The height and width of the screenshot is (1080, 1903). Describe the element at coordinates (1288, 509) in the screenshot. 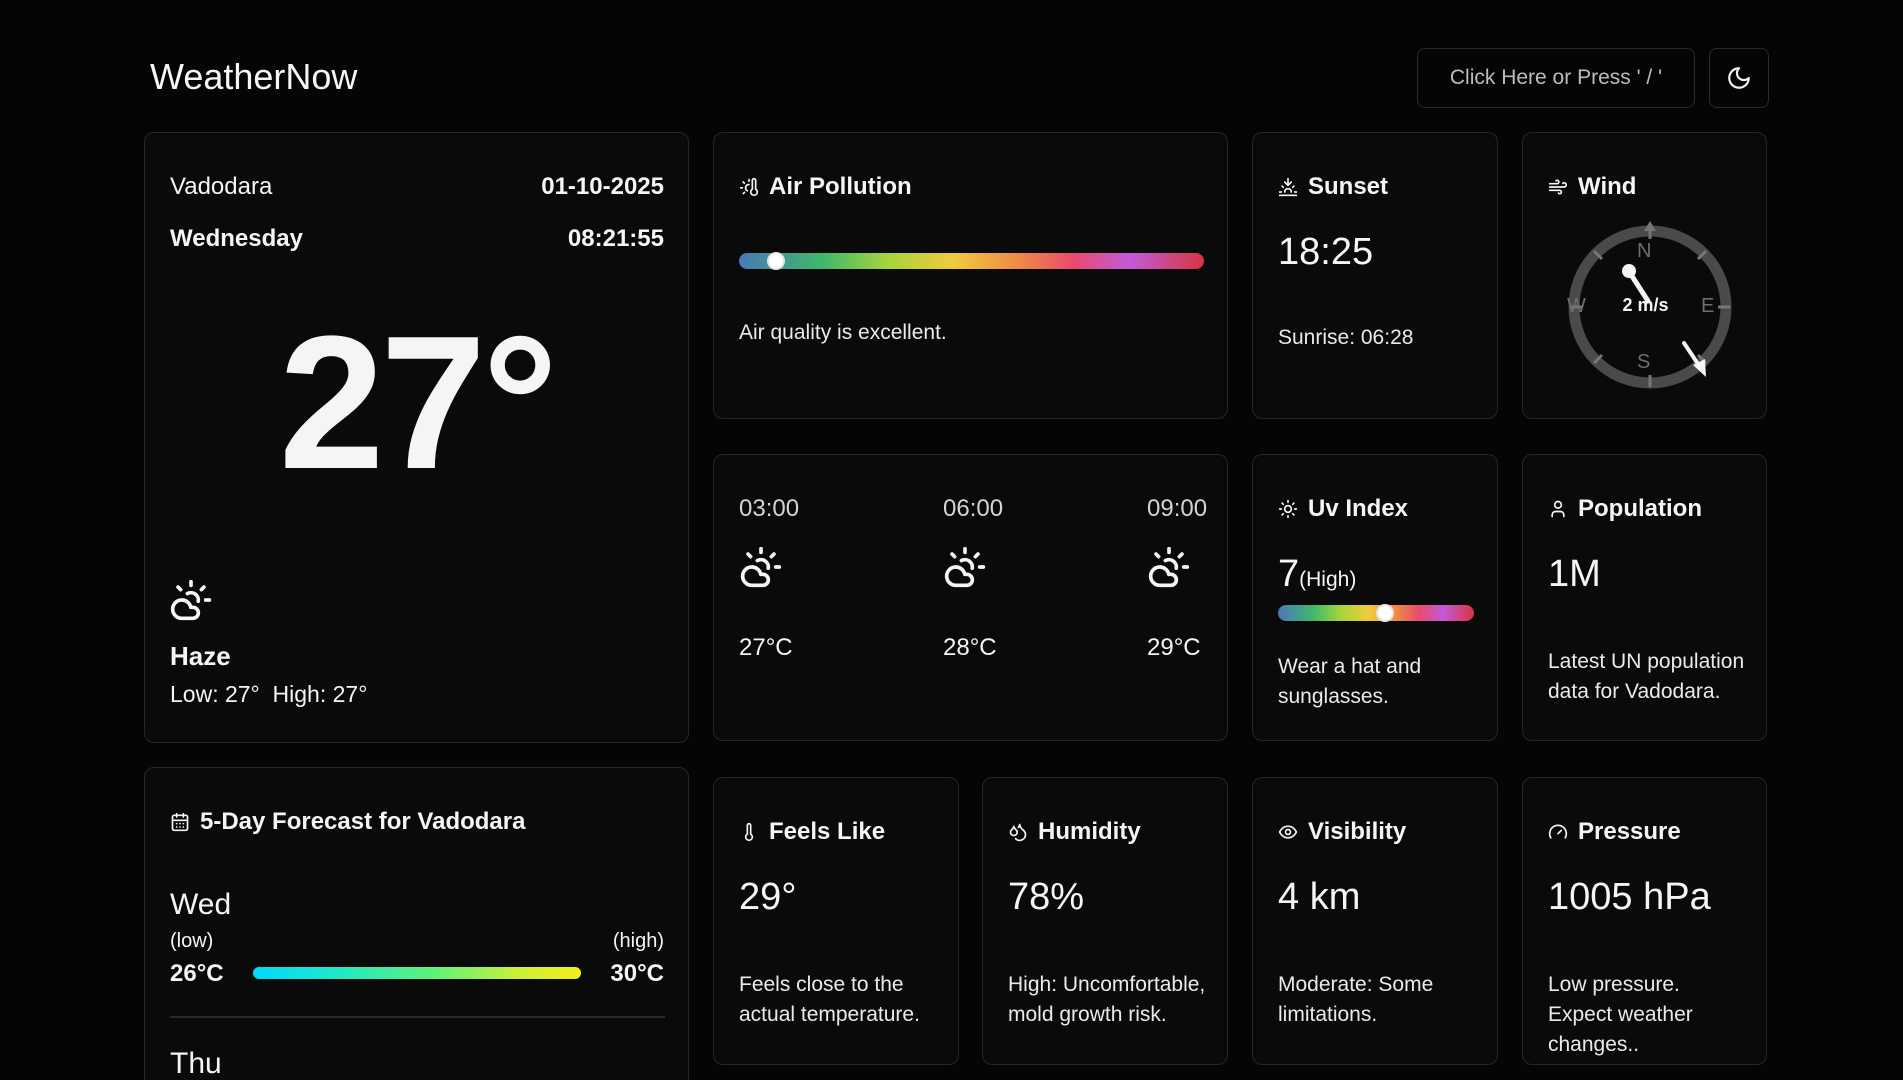

I see `sun-icon` at that location.